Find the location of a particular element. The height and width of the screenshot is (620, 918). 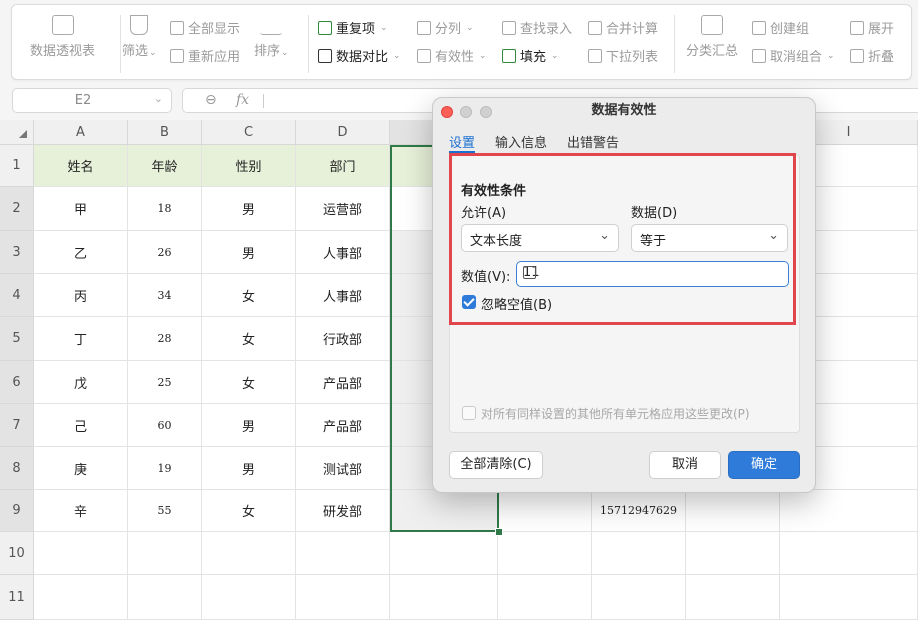

pivot-table-button: 数据透视表 is located at coordinates (62, 37).